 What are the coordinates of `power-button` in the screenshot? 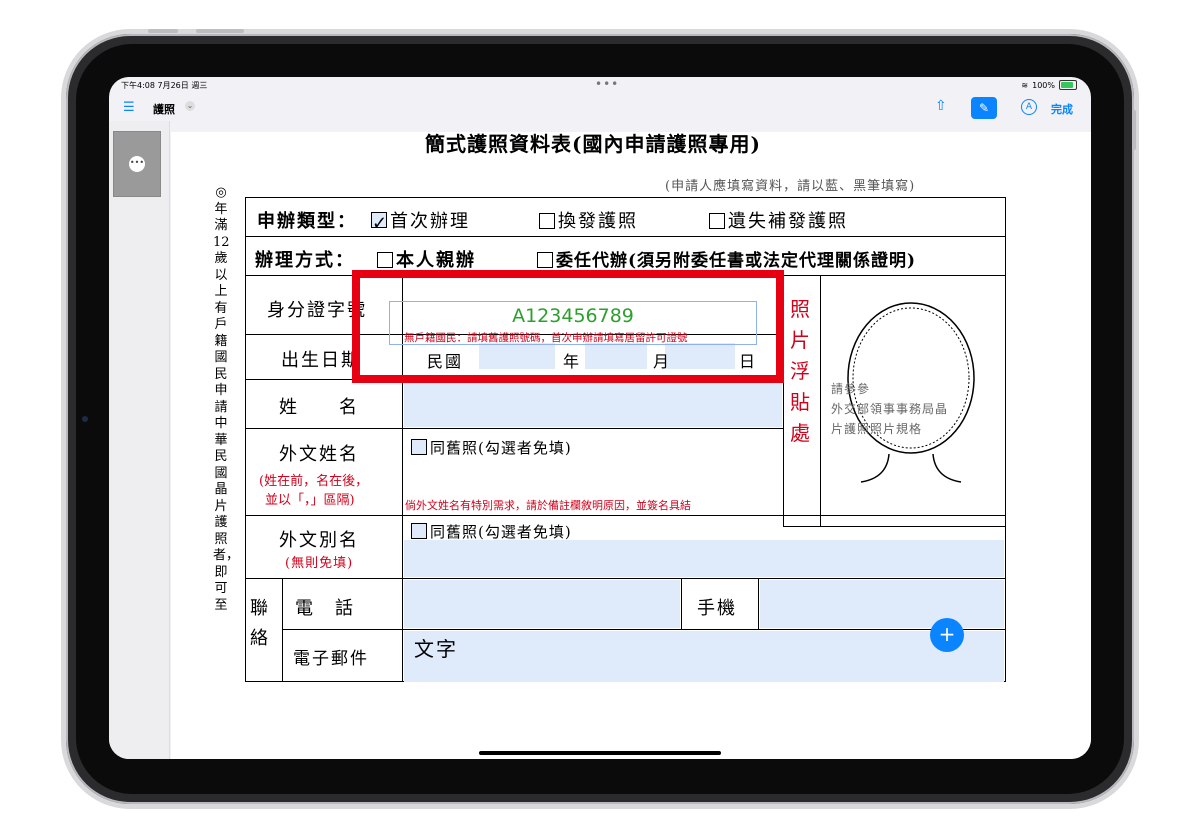 It's located at (1134, 130).